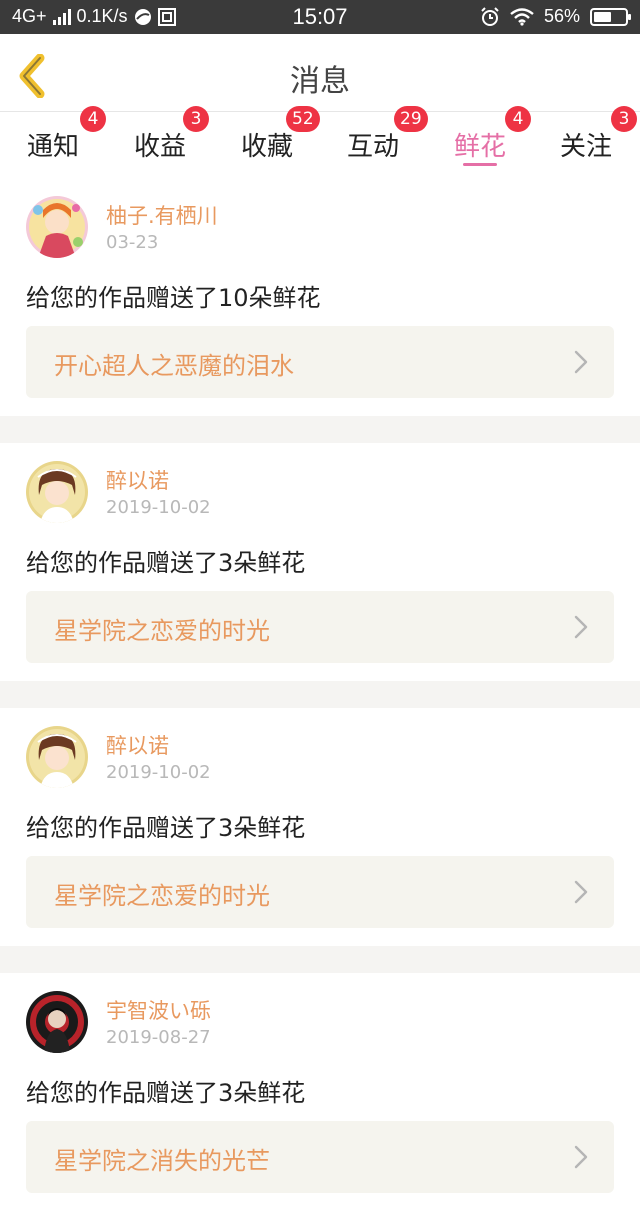  I want to click on tab-favorites: 收藏 52, so click(271, 142).